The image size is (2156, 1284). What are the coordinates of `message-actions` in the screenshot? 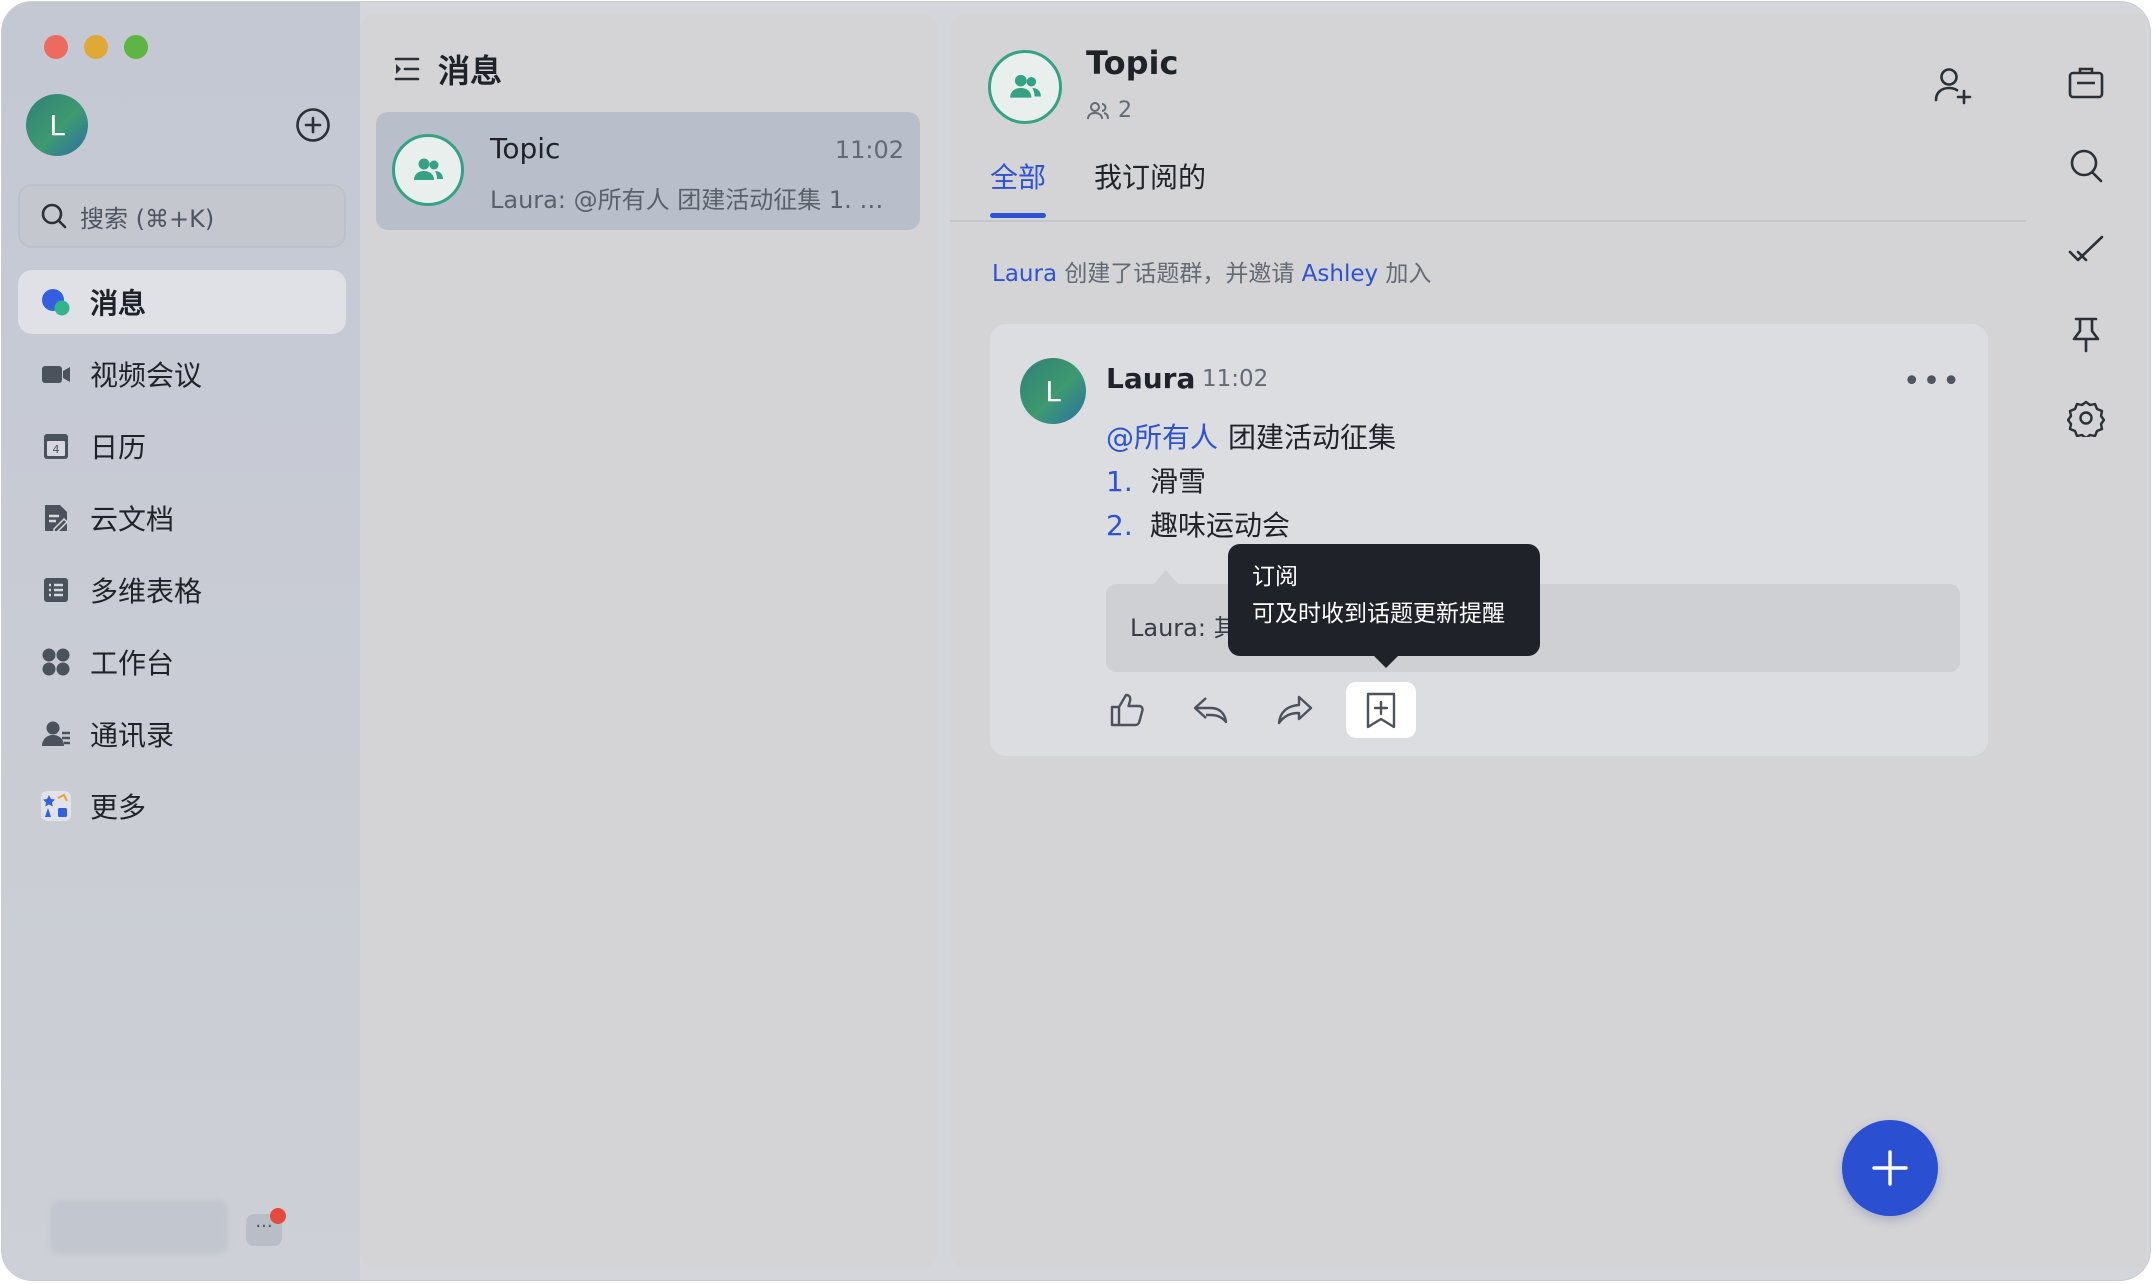 It's located at (1261, 710).